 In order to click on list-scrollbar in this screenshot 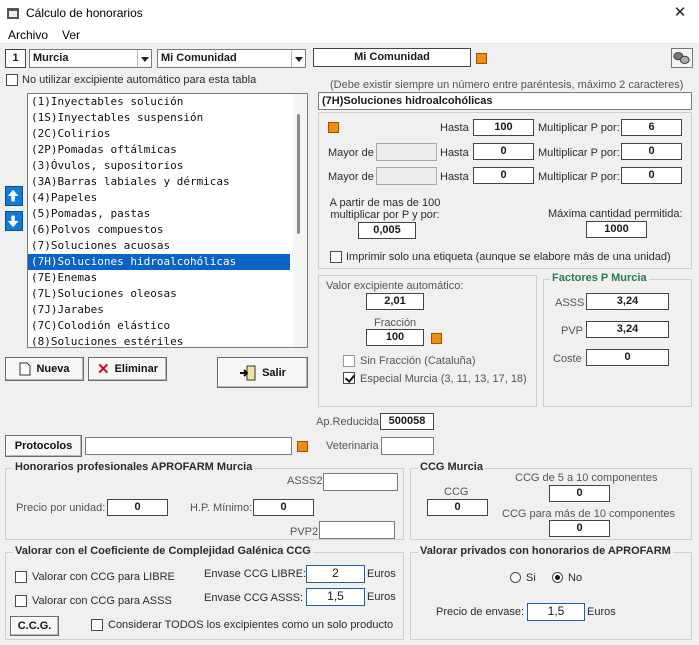, I will do `click(300, 220)`.